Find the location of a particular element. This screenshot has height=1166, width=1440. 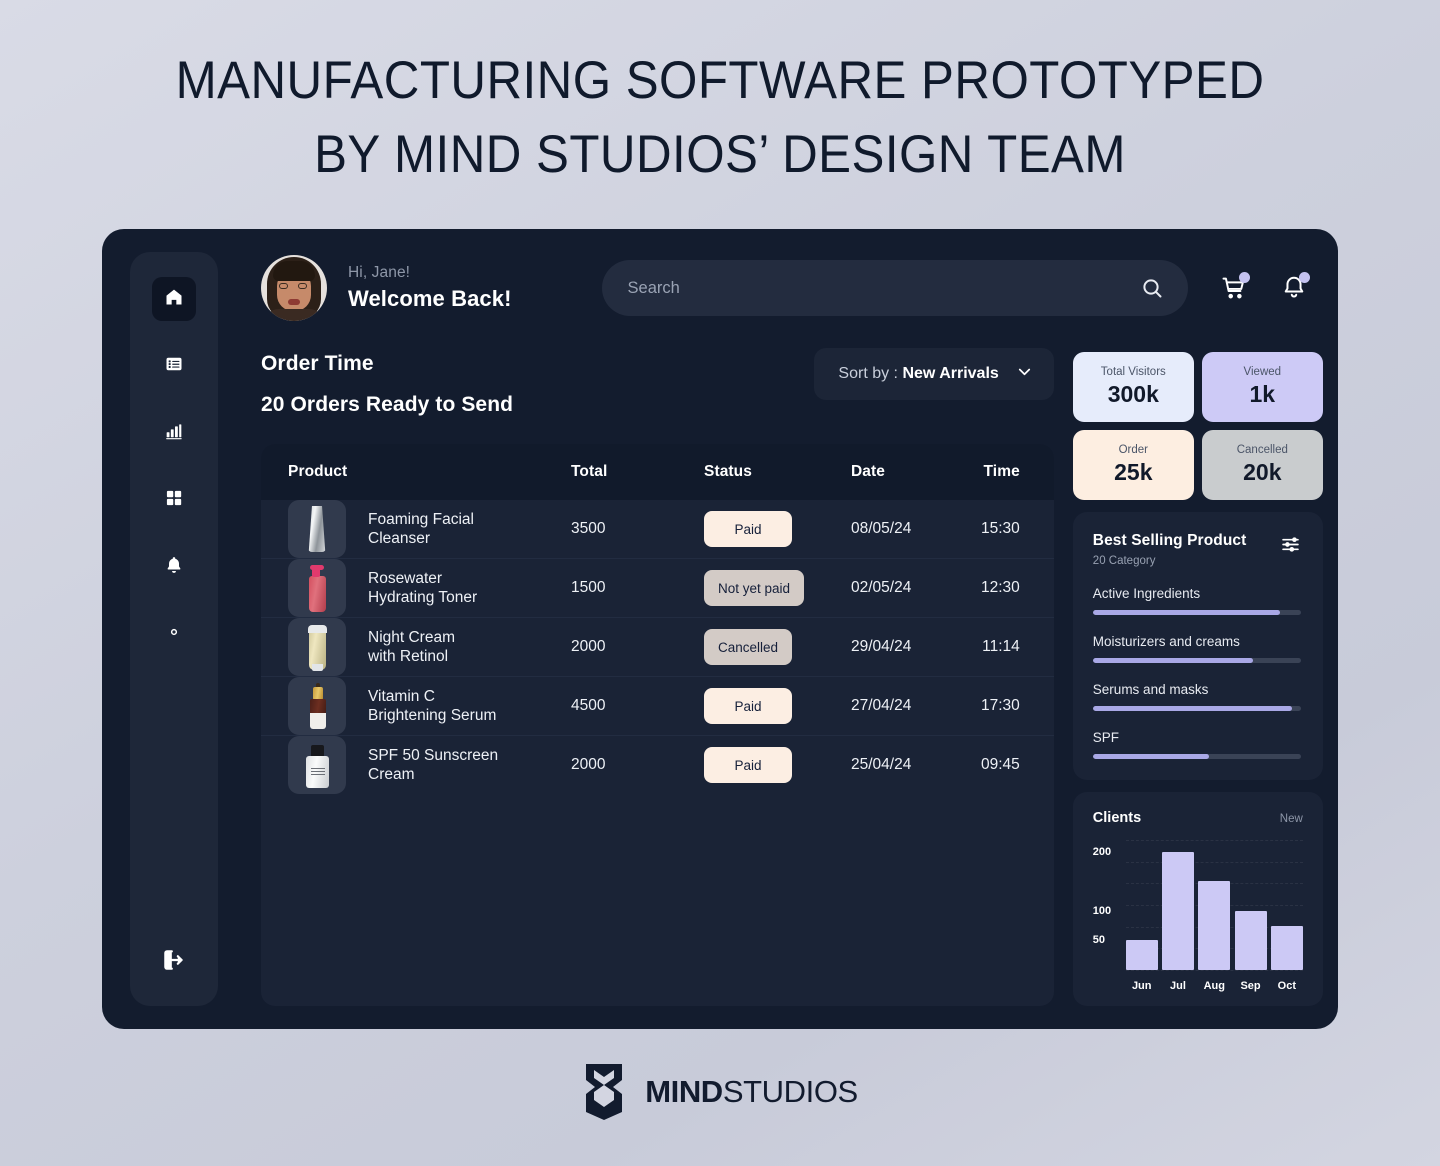

stat-card-order: Order 25k is located at coordinates (1133, 465).